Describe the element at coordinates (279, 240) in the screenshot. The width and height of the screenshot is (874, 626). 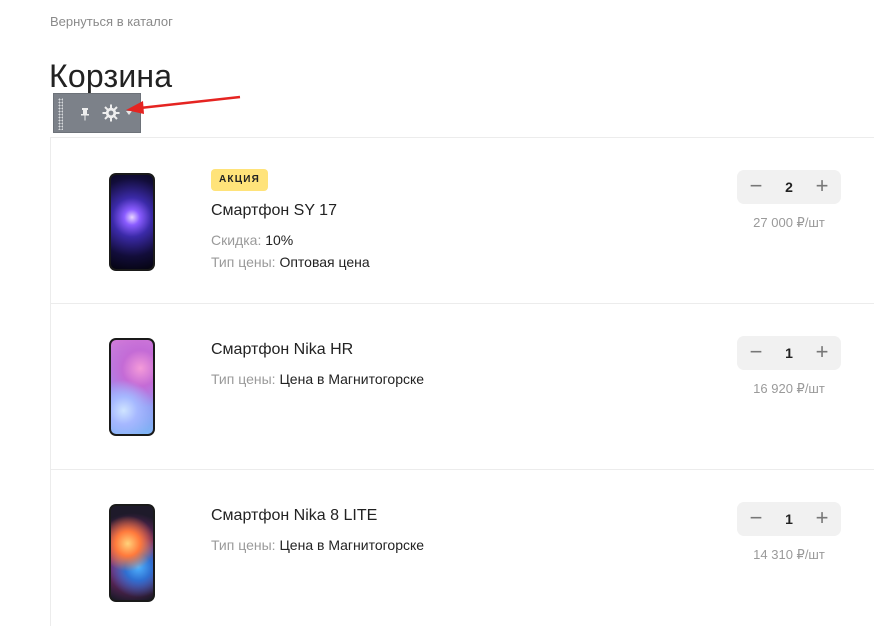
I see `prop-value: 10%` at that location.